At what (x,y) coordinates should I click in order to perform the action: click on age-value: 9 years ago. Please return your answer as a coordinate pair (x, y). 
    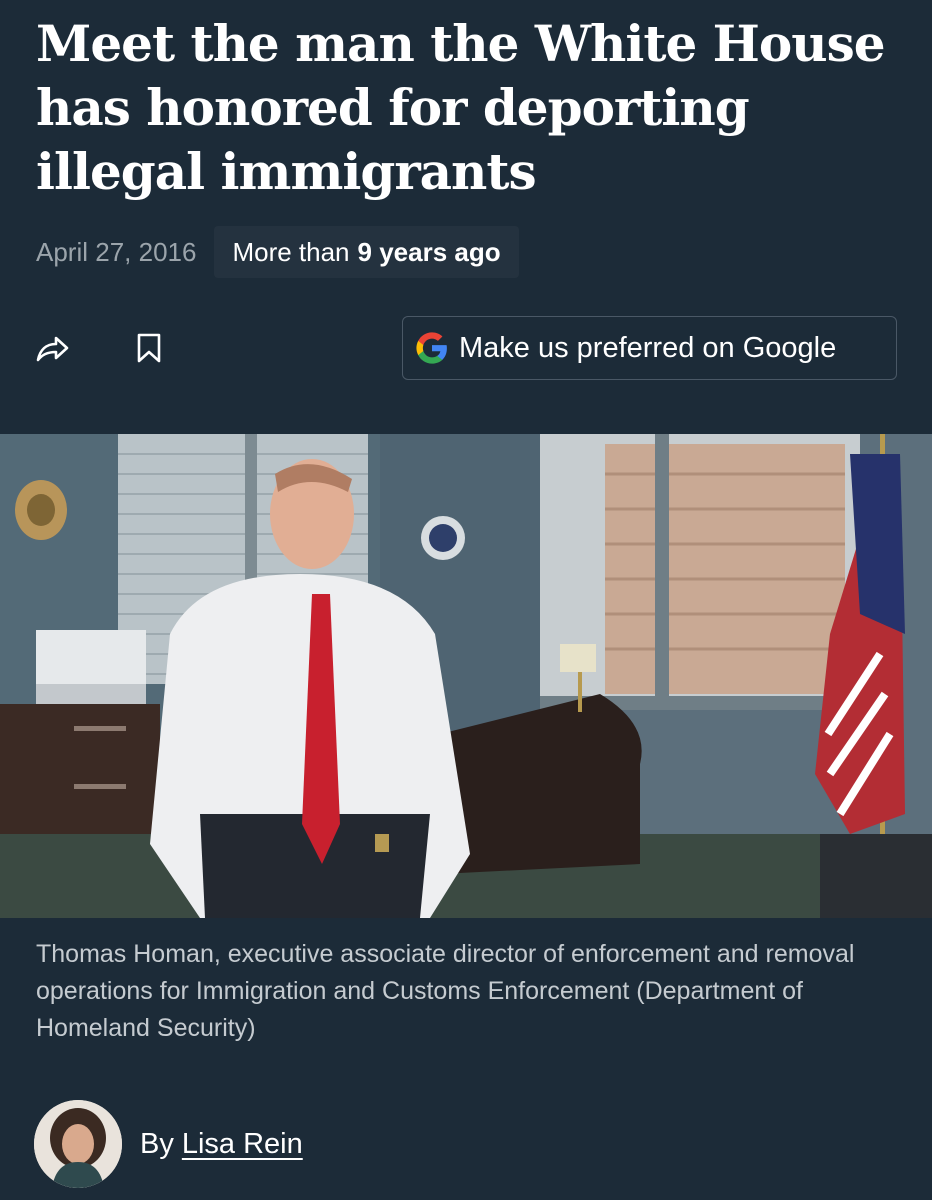
    Looking at the image, I should click on (429, 251).